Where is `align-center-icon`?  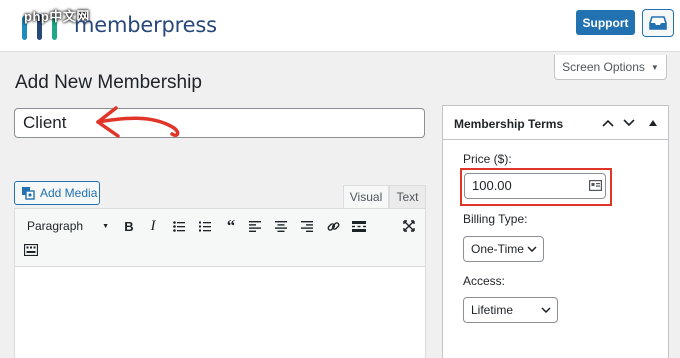
align-center-icon is located at coordinates (281, 226).